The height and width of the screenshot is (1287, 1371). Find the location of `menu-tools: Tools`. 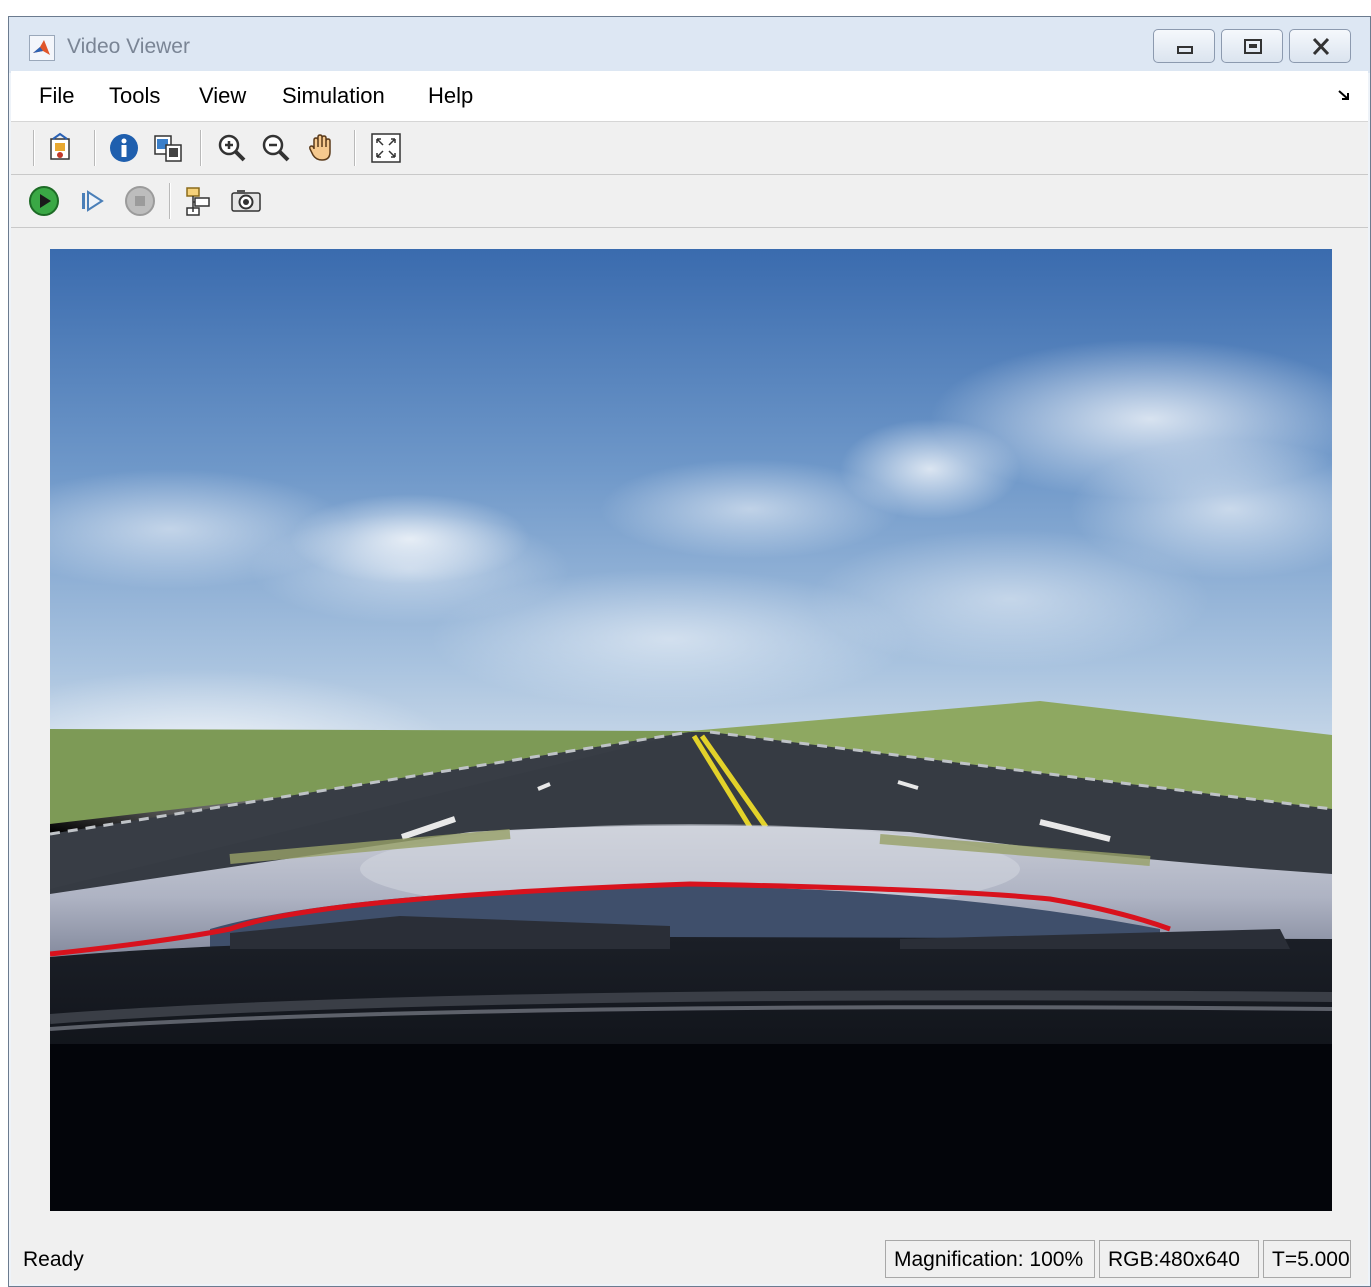

menu-tools: Tools is located at coordinates (134, 96).